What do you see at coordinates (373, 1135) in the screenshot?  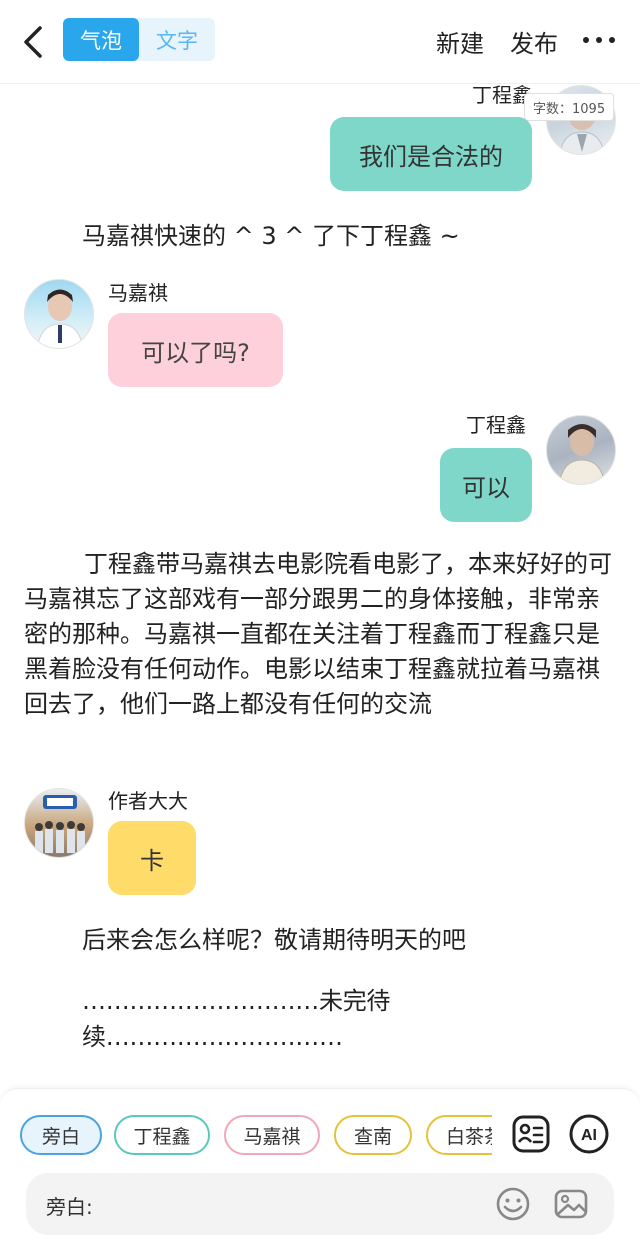 I see `character-chip-zha: 查南` at bounding box center [373, 1135].